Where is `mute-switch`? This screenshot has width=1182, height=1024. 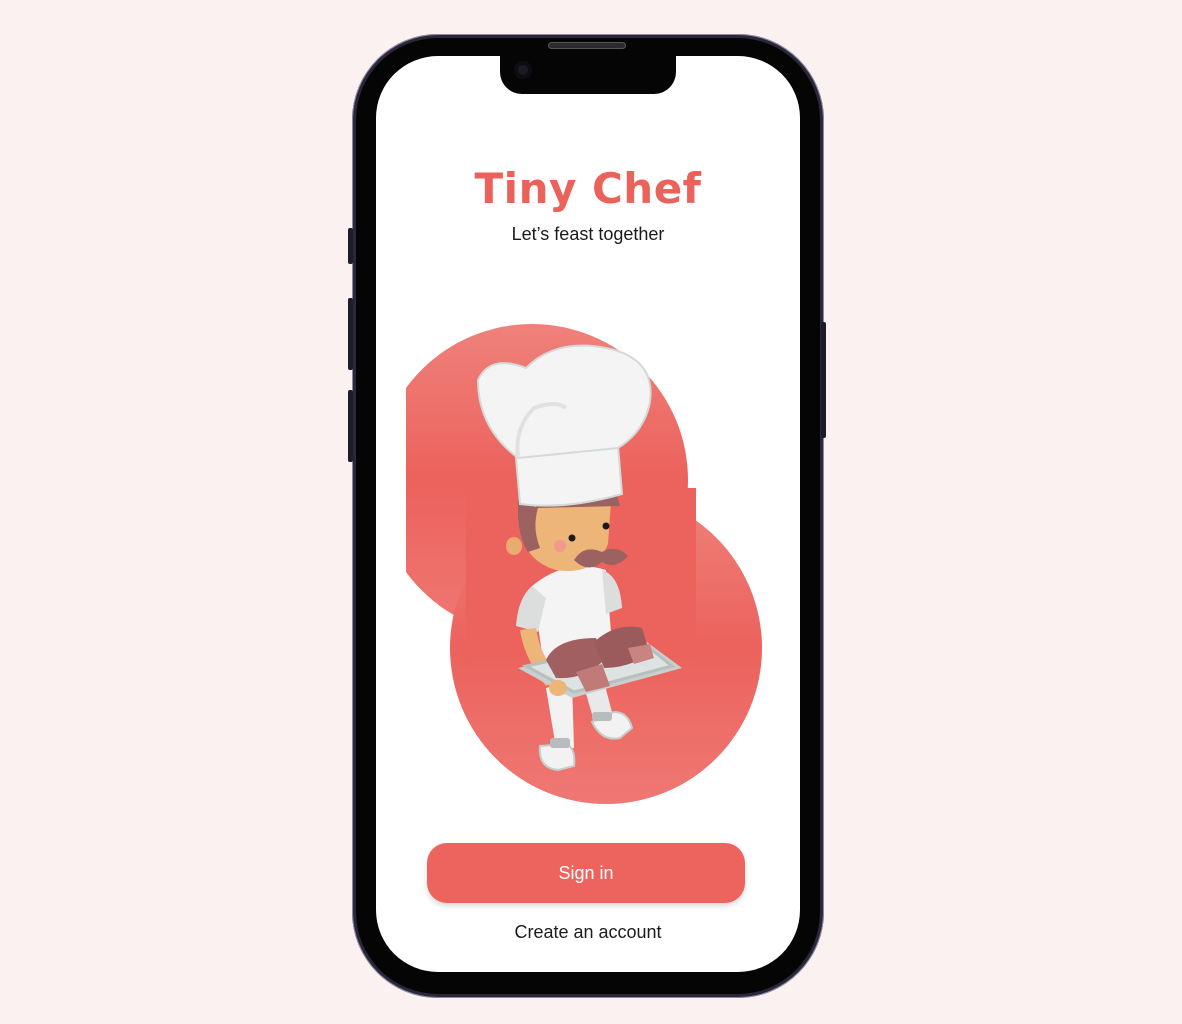 mute-switch is located at coordinates (350, 246).